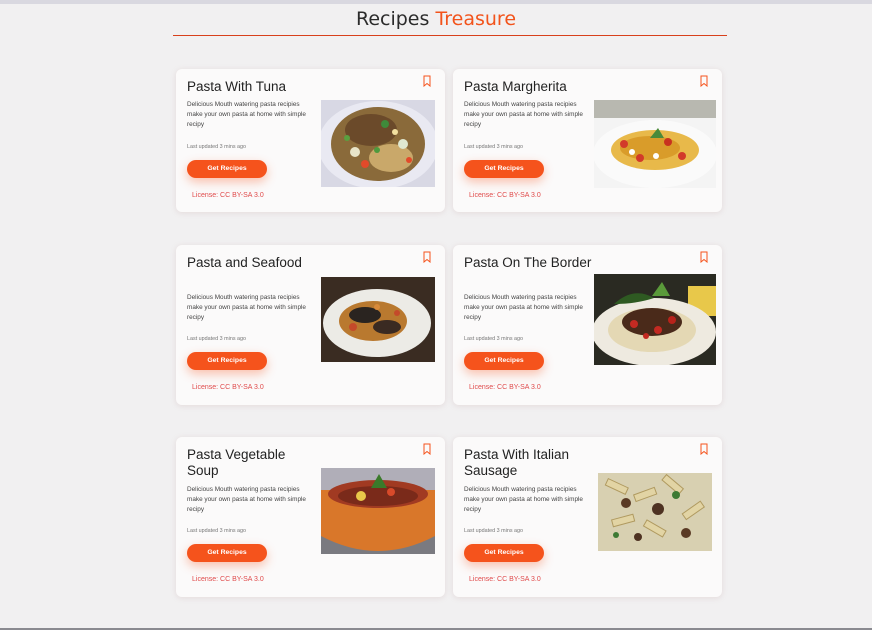  I want to click on recipe-title: Pasta On The Border, so click(528, 262).